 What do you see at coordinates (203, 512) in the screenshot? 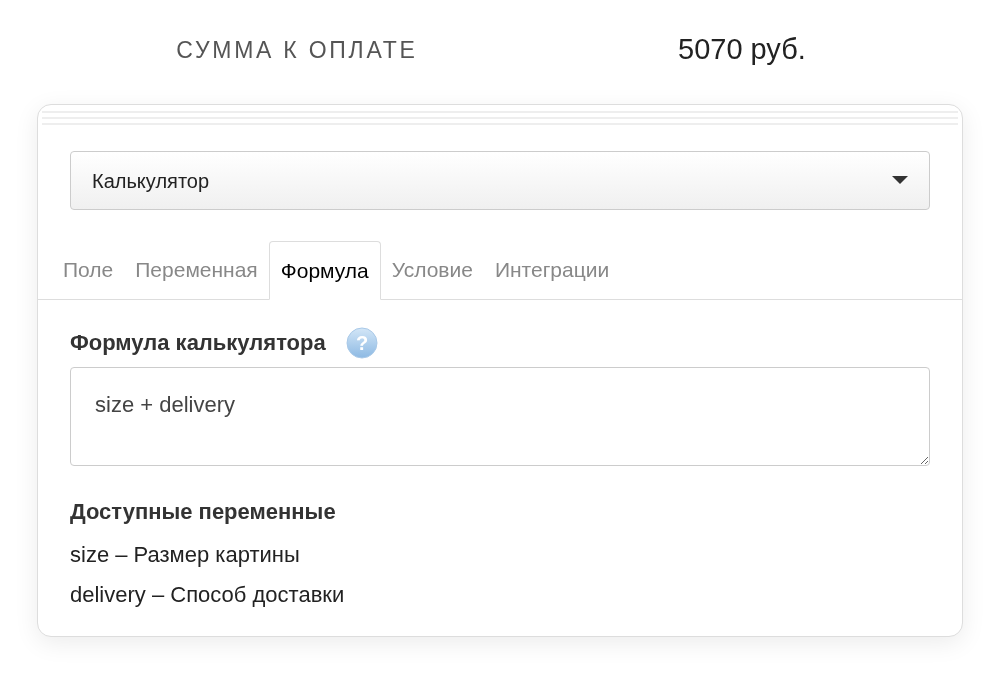
I see `variables-heading: Доступные переменные` at bounding box center [203, 512].